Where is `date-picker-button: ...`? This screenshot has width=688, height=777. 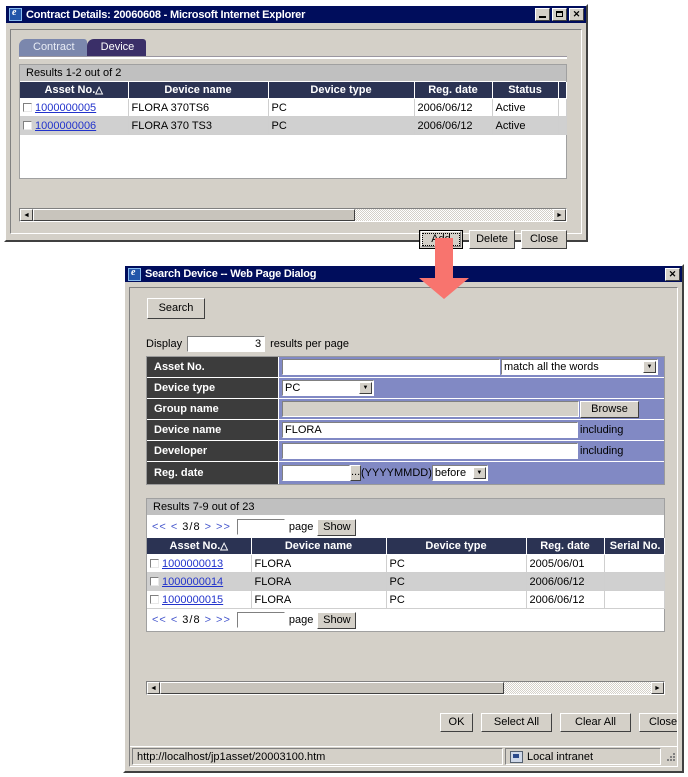
date-picker-button: ... is located at coordinates (355, 473).